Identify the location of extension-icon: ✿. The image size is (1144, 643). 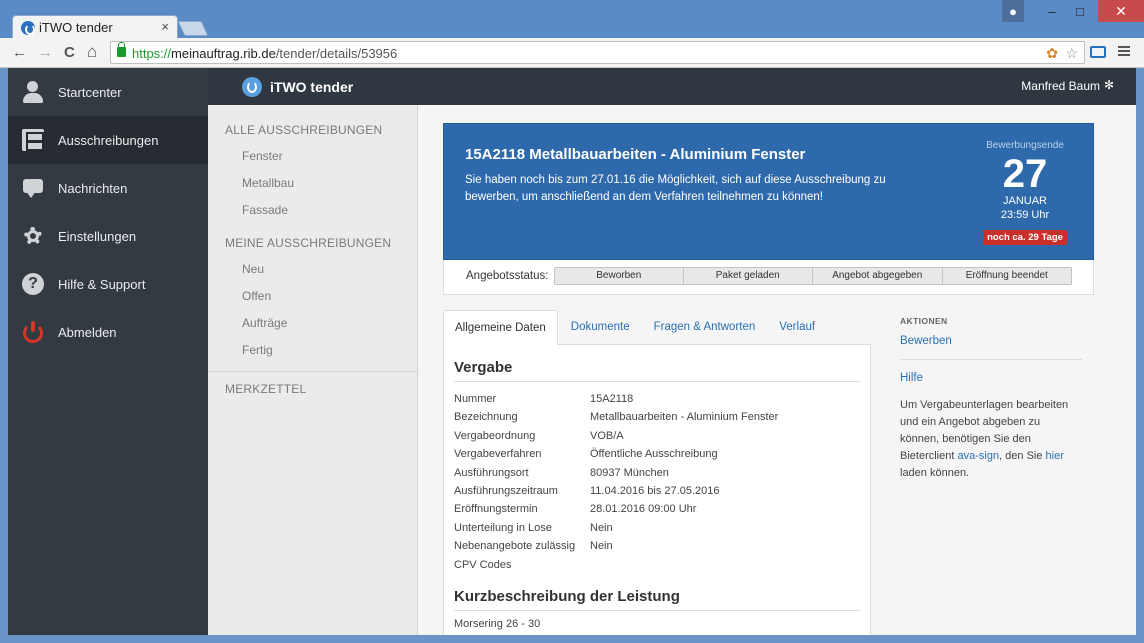
(1052, 53).